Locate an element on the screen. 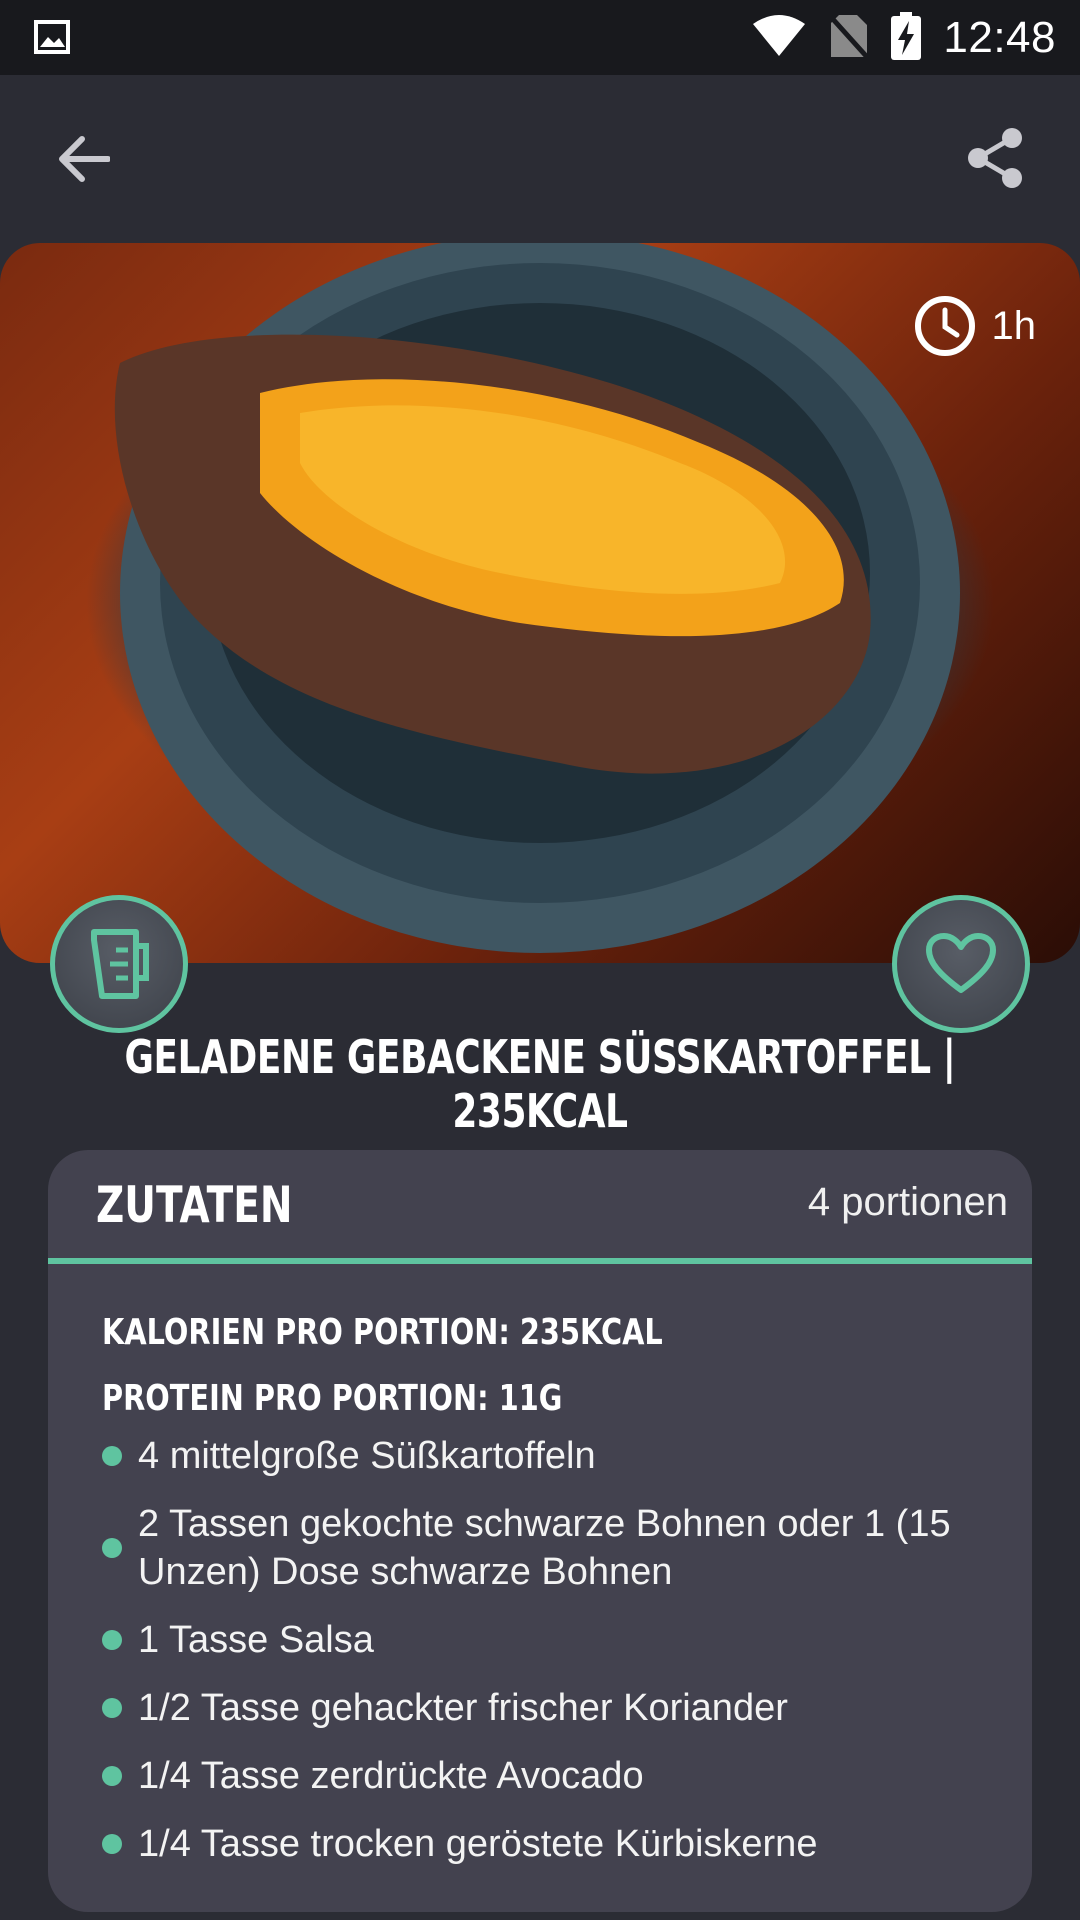 The width and height of the screenshot is (1080, 1920). list-item: 1 Tasse Salsa is located at coordinates (552, 1640).